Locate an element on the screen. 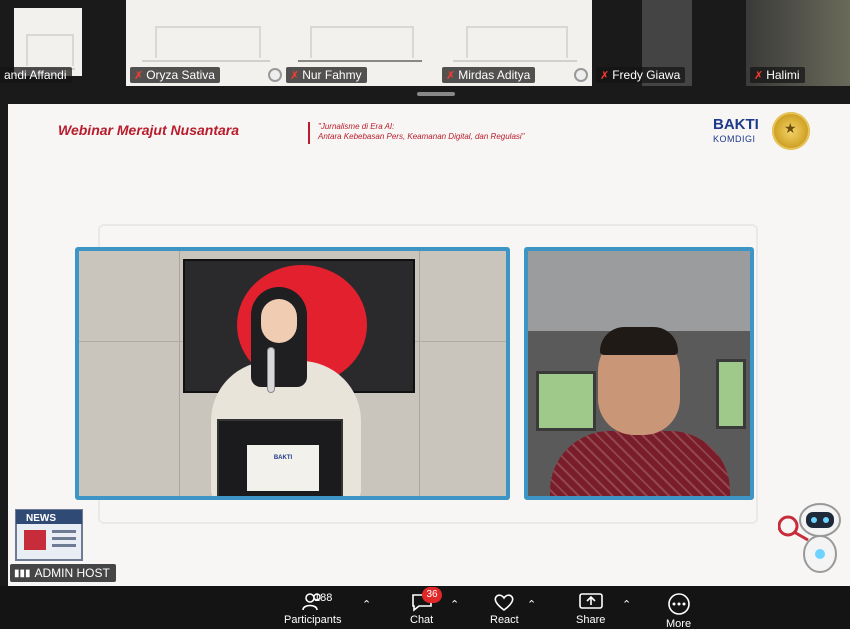 Image resolution: width=850 pixels, height=629 pixels. more-button: More is located at coordinates (678, 610).